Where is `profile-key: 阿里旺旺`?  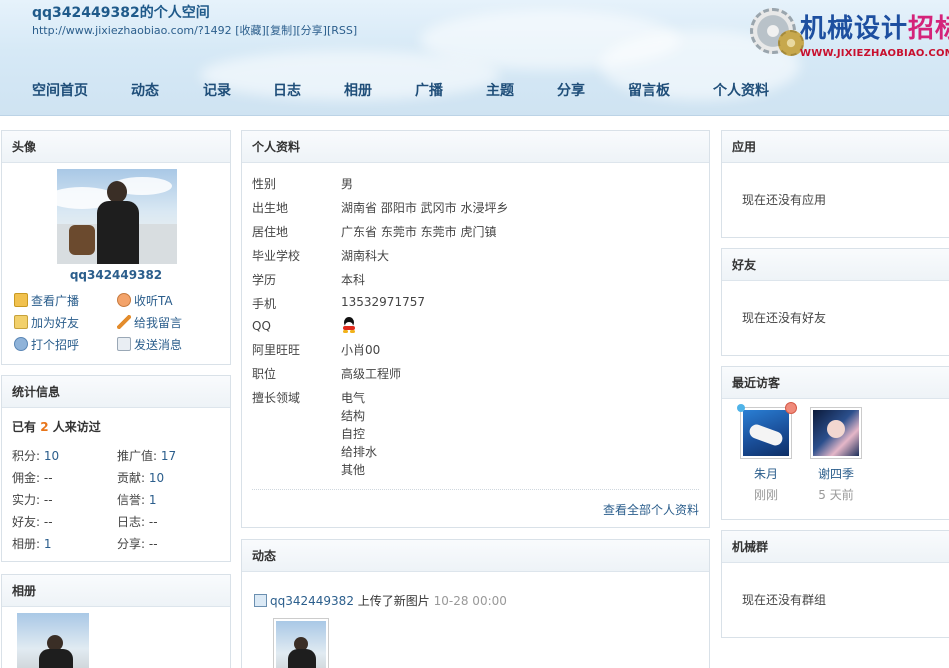 profile-key: 阿里旺旺 is located at coordinates (276, 350).